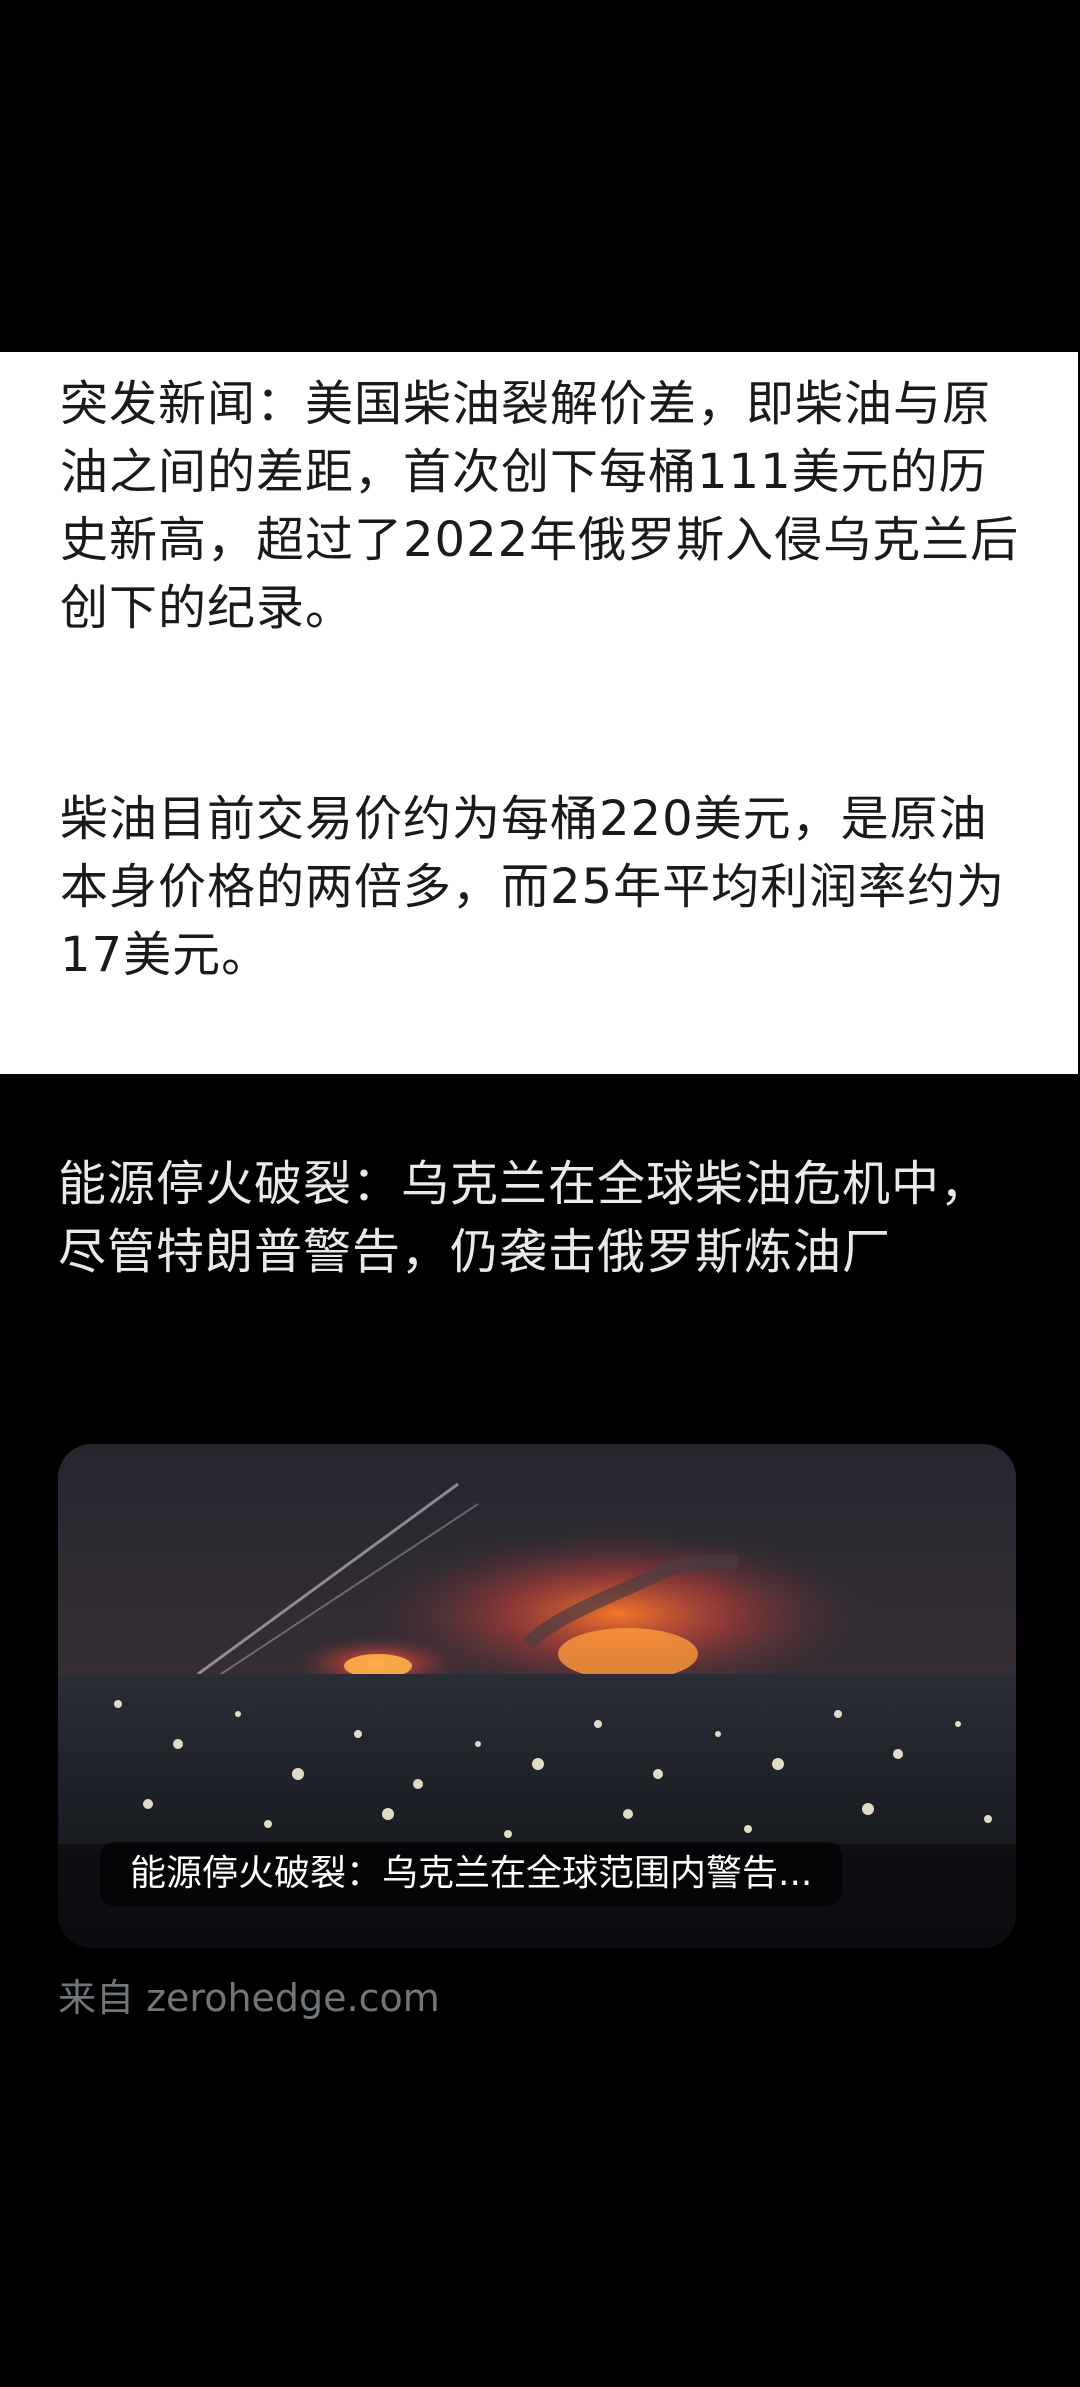 The height and width of the screenshot is (2387, 1080). What do you see at coordinates (249, 1998) in the screenshot?
I see `link-card-source: 来自 zerohedge.com` at bounding box center [249, 1998].